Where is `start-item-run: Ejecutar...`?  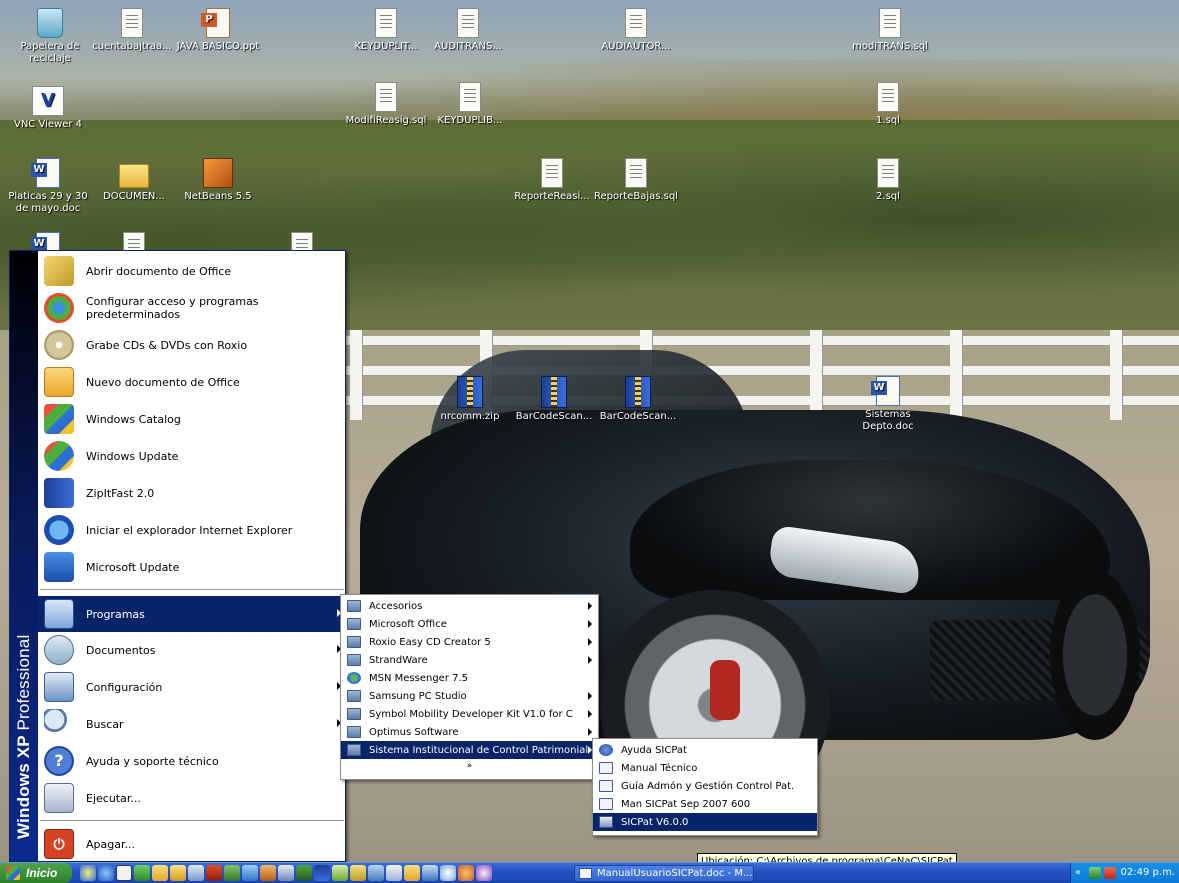
start-item-run: Ejecutar... is located at coordinates (191, 798).